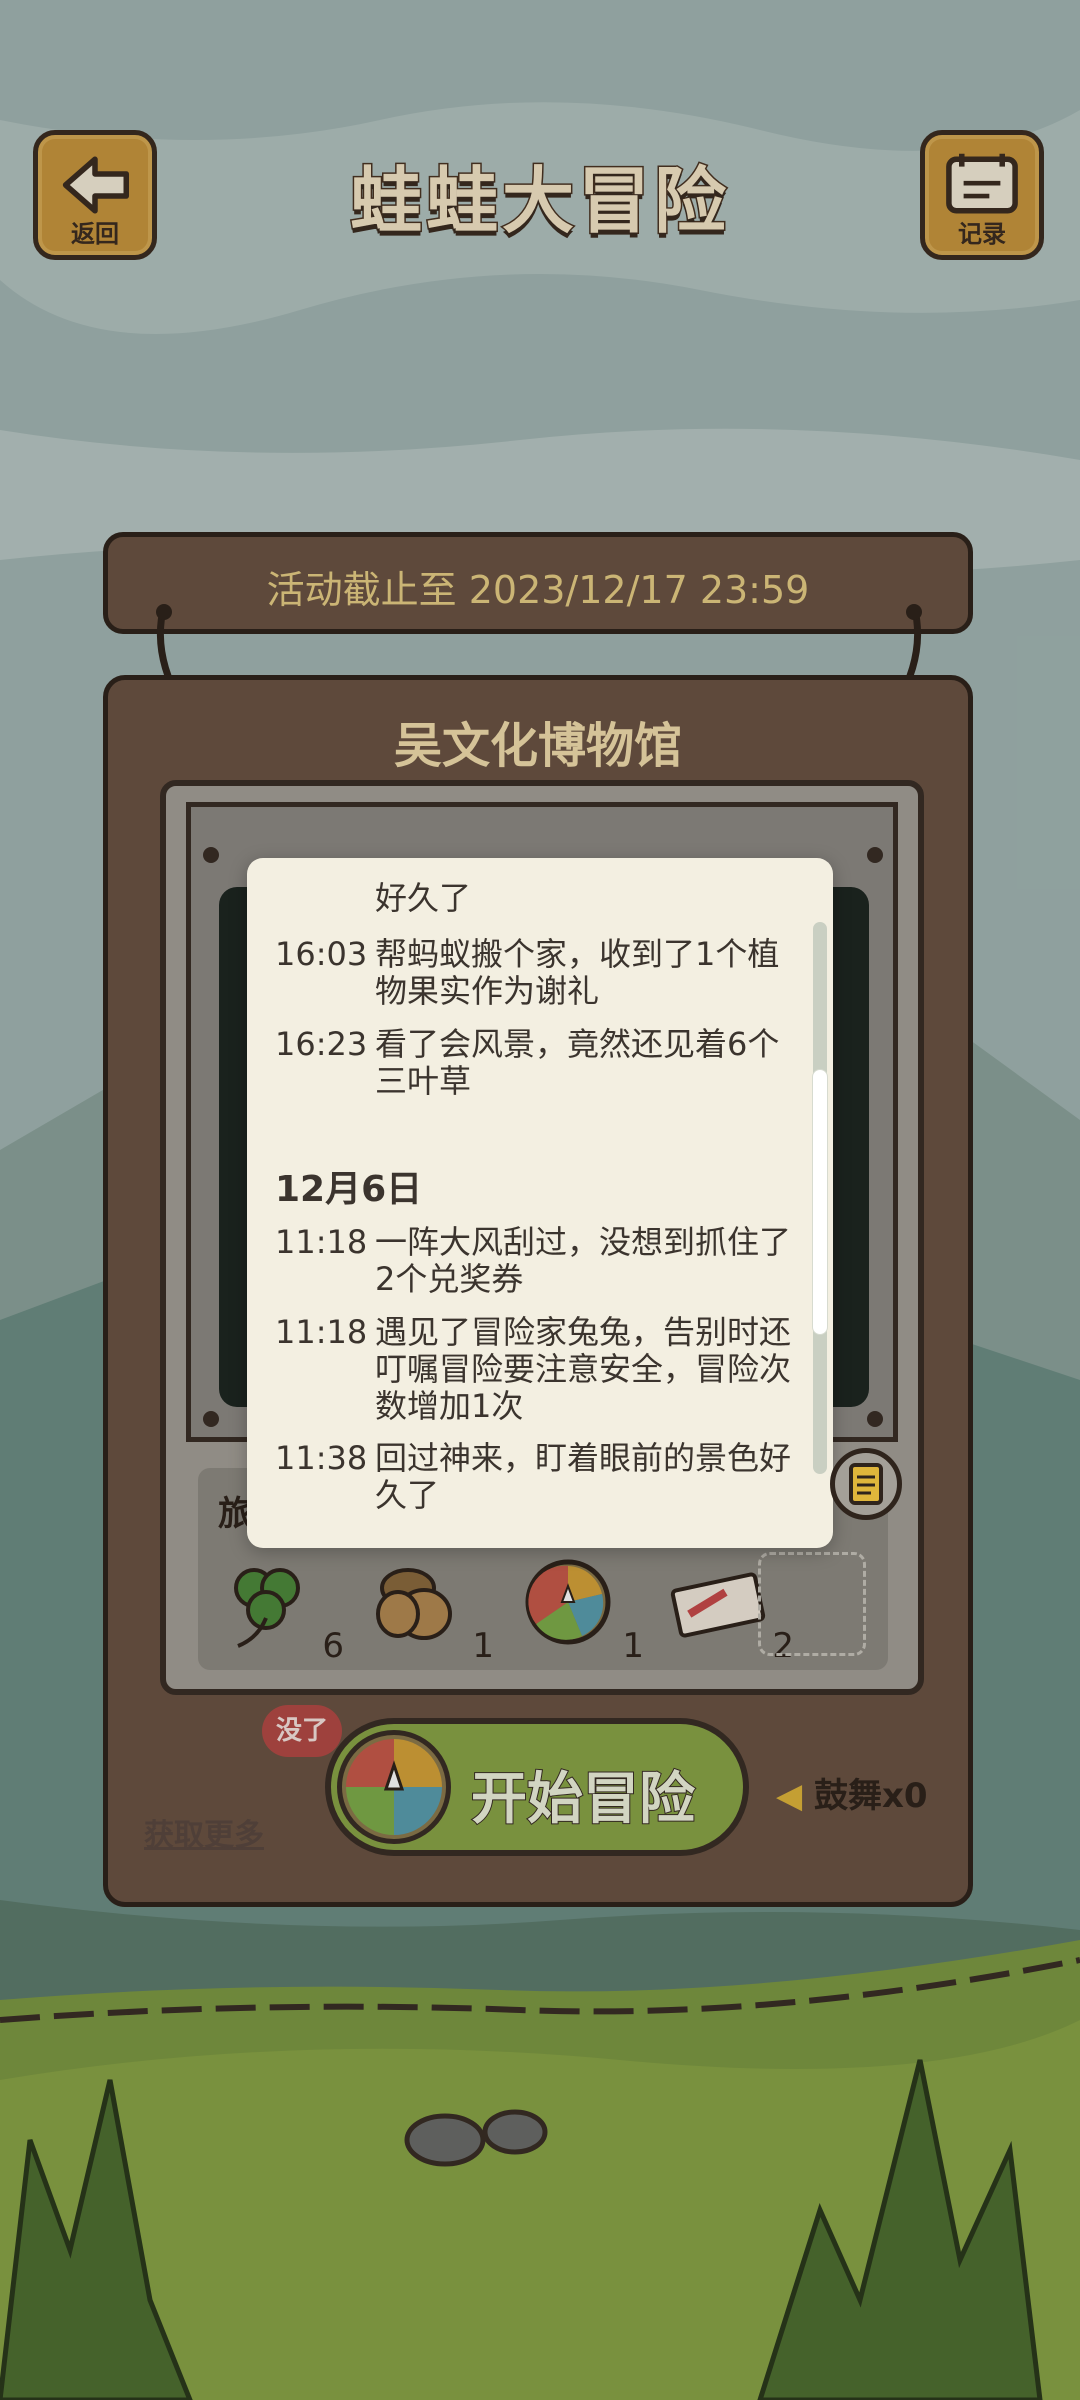 Image resolution: width=1080 pixels, height=2400 pixels. I want to click on log-time: 11:38, so click(321, 1458).